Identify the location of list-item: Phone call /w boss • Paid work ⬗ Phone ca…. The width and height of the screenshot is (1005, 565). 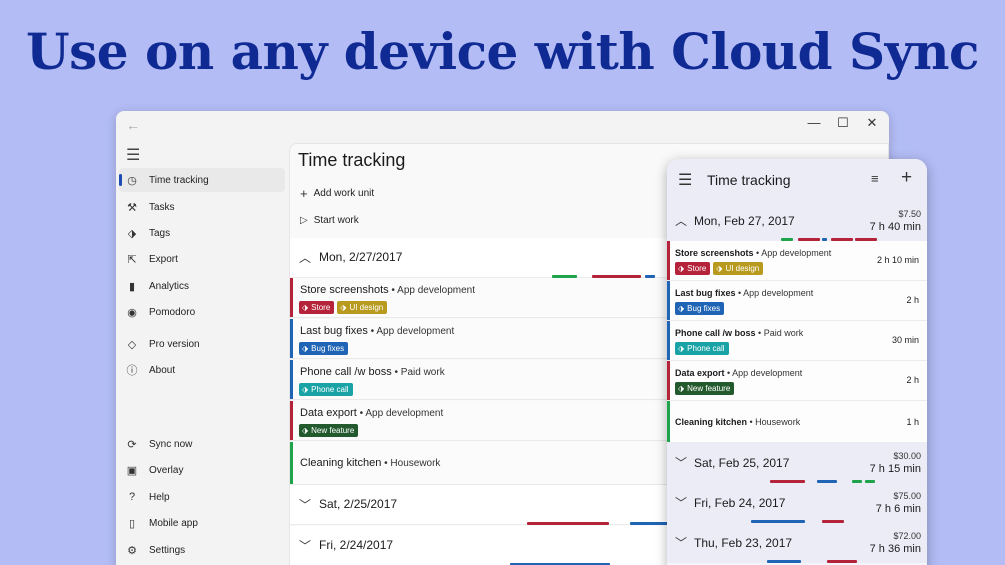
(797, 341).